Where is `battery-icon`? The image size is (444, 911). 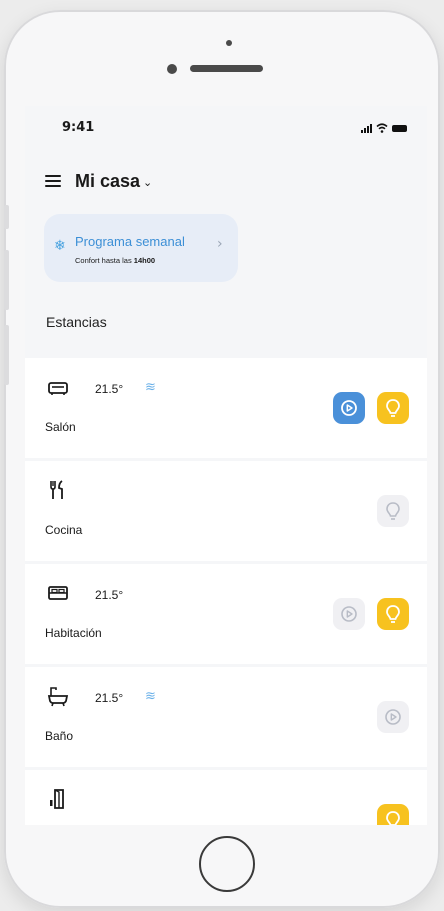 battery-icon is located at coordinates (399, 128).